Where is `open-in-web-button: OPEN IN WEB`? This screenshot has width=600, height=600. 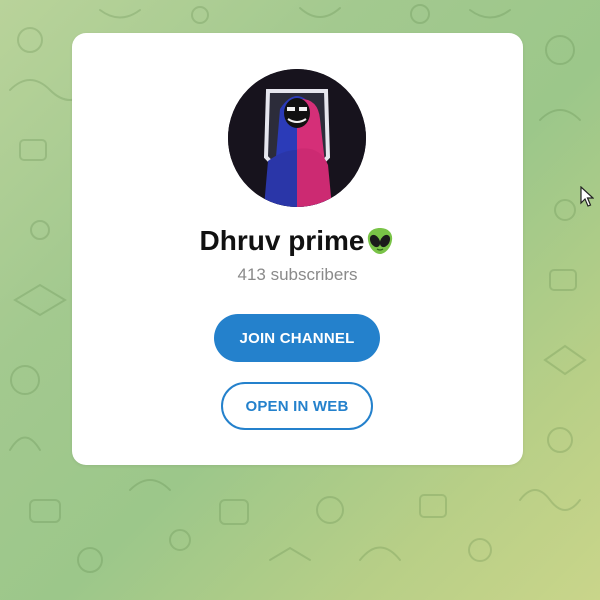 open-in-web-button: OPEN IN WEB is located at coordinates (297, 406).